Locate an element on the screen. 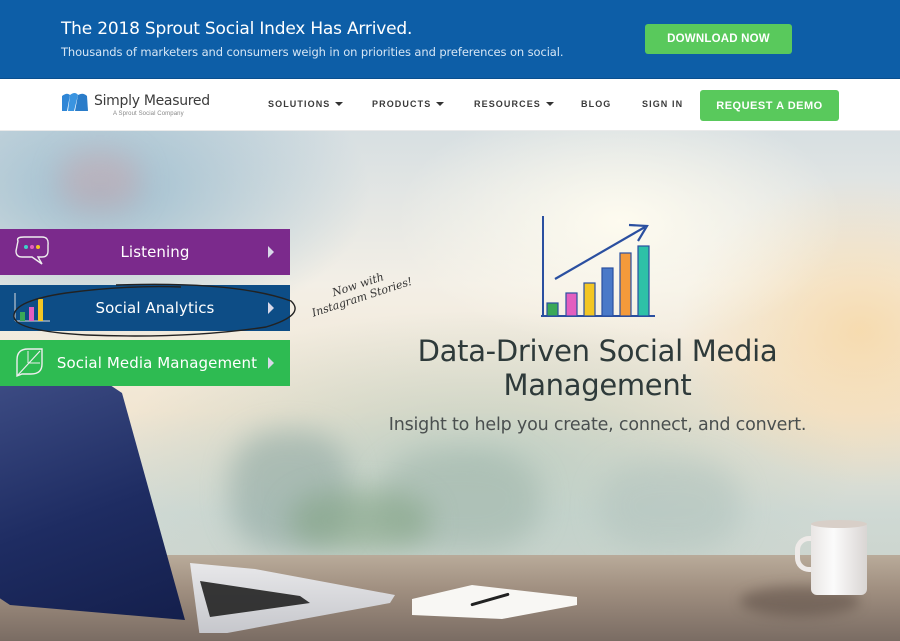 The image size is (900, 641). mug-rim is located at coordinates (839, 524).